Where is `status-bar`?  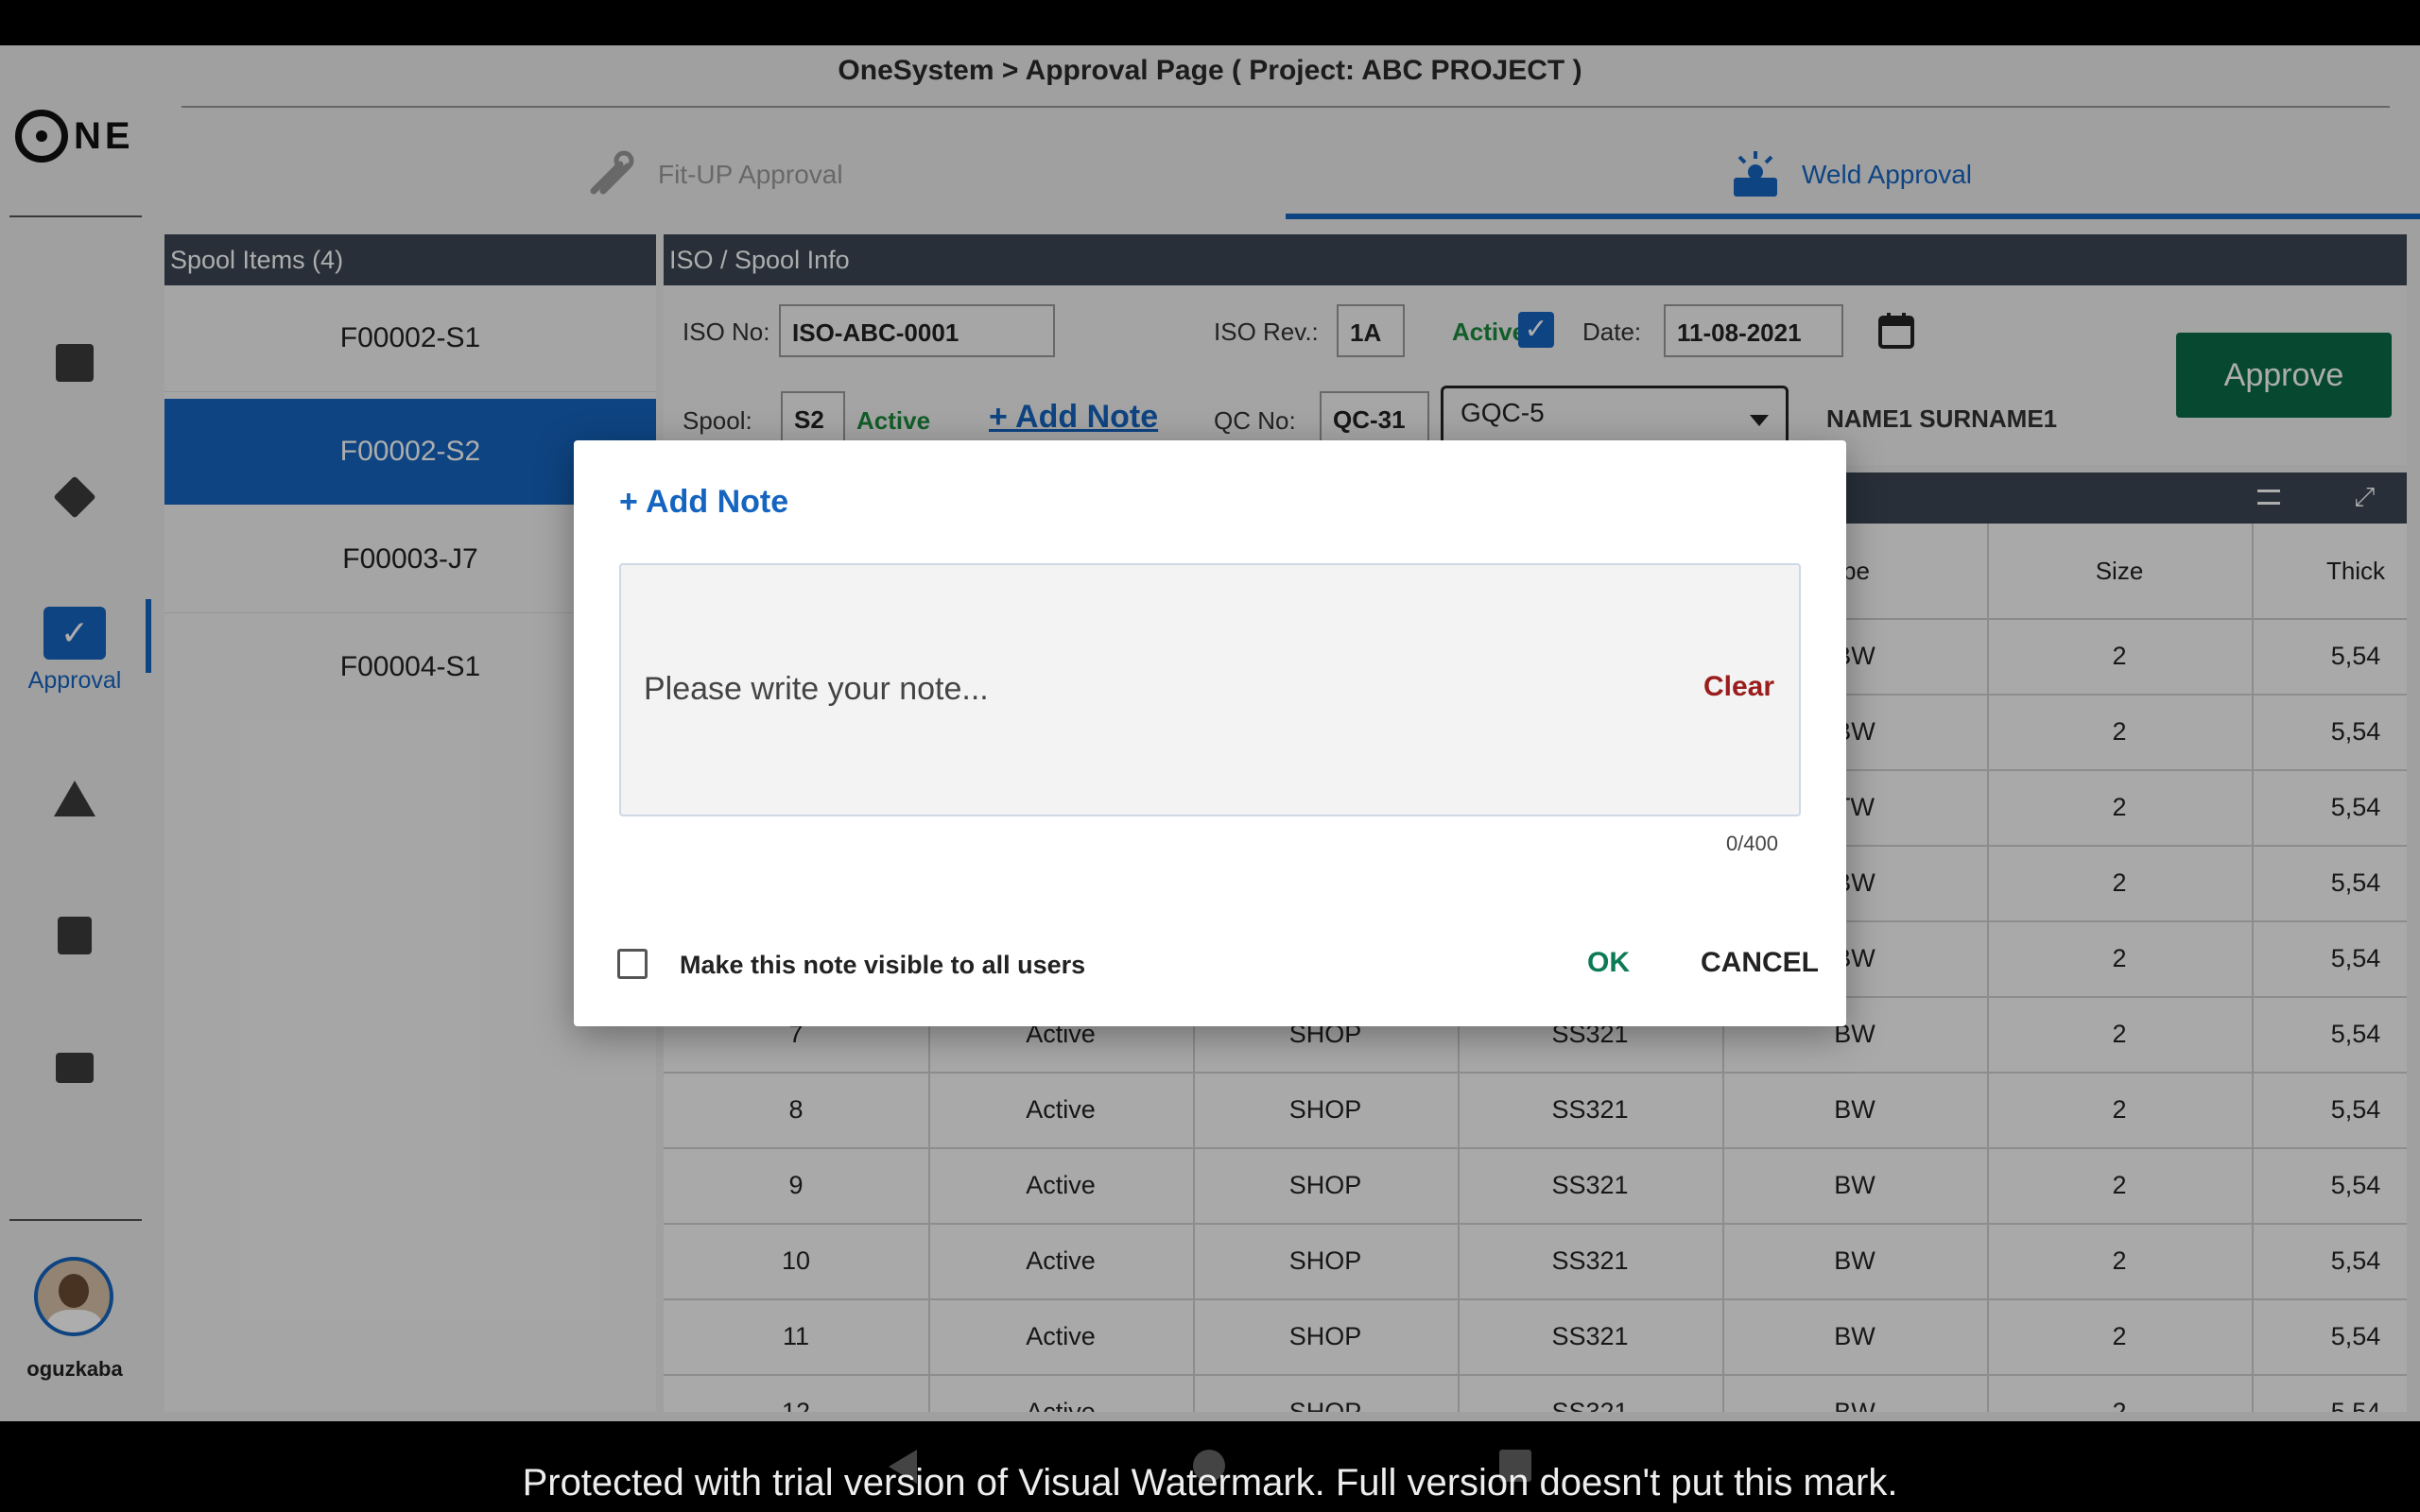 status-bar is located at coordinates (1210, 22).